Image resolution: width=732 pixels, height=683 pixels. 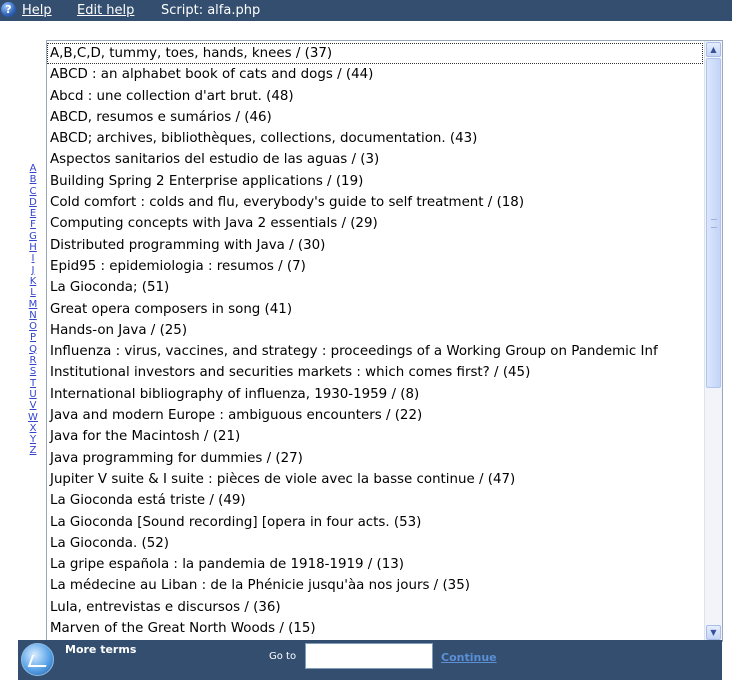 What do you see at coordinates (375, 117) in the screenshot?
I see `list-item: ABCD, resumos e sumários / (46)` at bounding box center [375, 117].